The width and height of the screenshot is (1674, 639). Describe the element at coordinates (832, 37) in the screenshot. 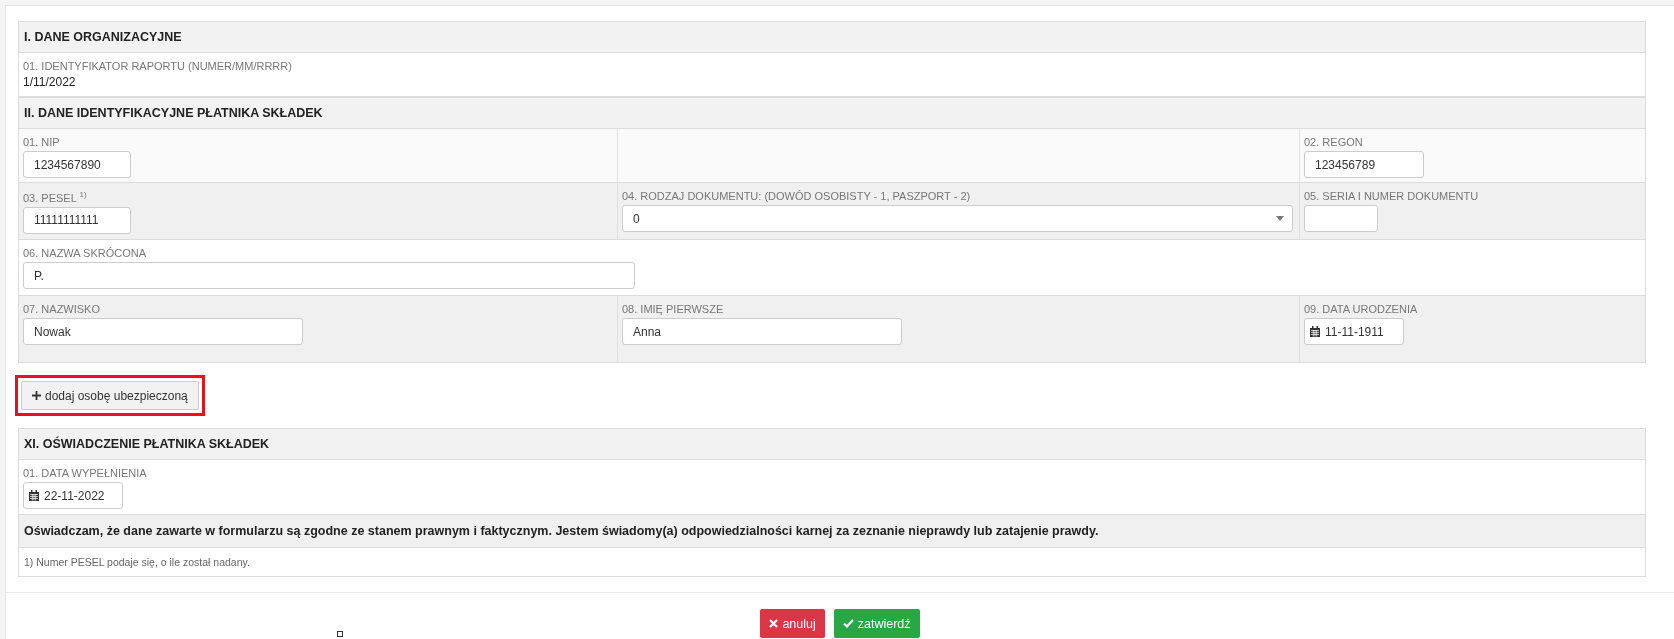

I see `section-header: I. DANE ORGANIZACYJNE` at that location.